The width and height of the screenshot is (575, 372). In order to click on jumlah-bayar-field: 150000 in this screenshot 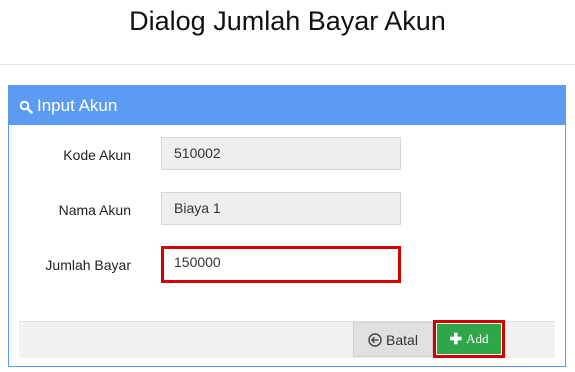, I will do `click(281, 264)`.